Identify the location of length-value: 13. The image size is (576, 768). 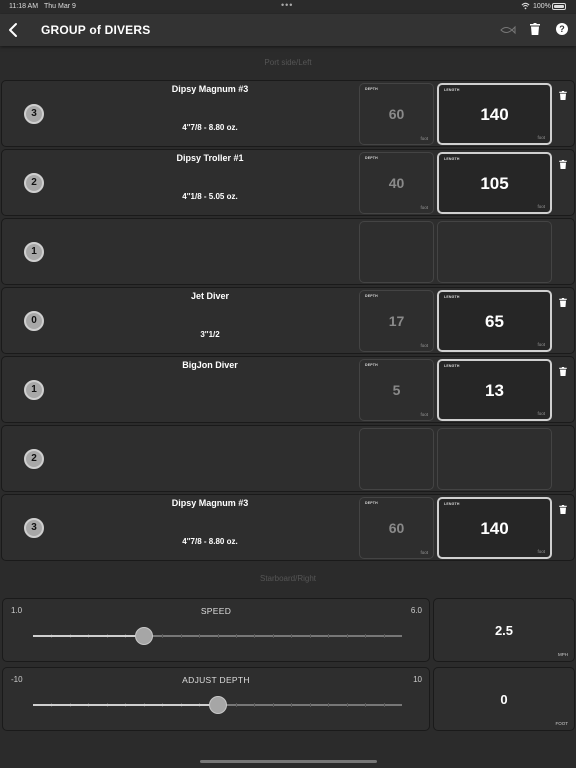
(494, 390).